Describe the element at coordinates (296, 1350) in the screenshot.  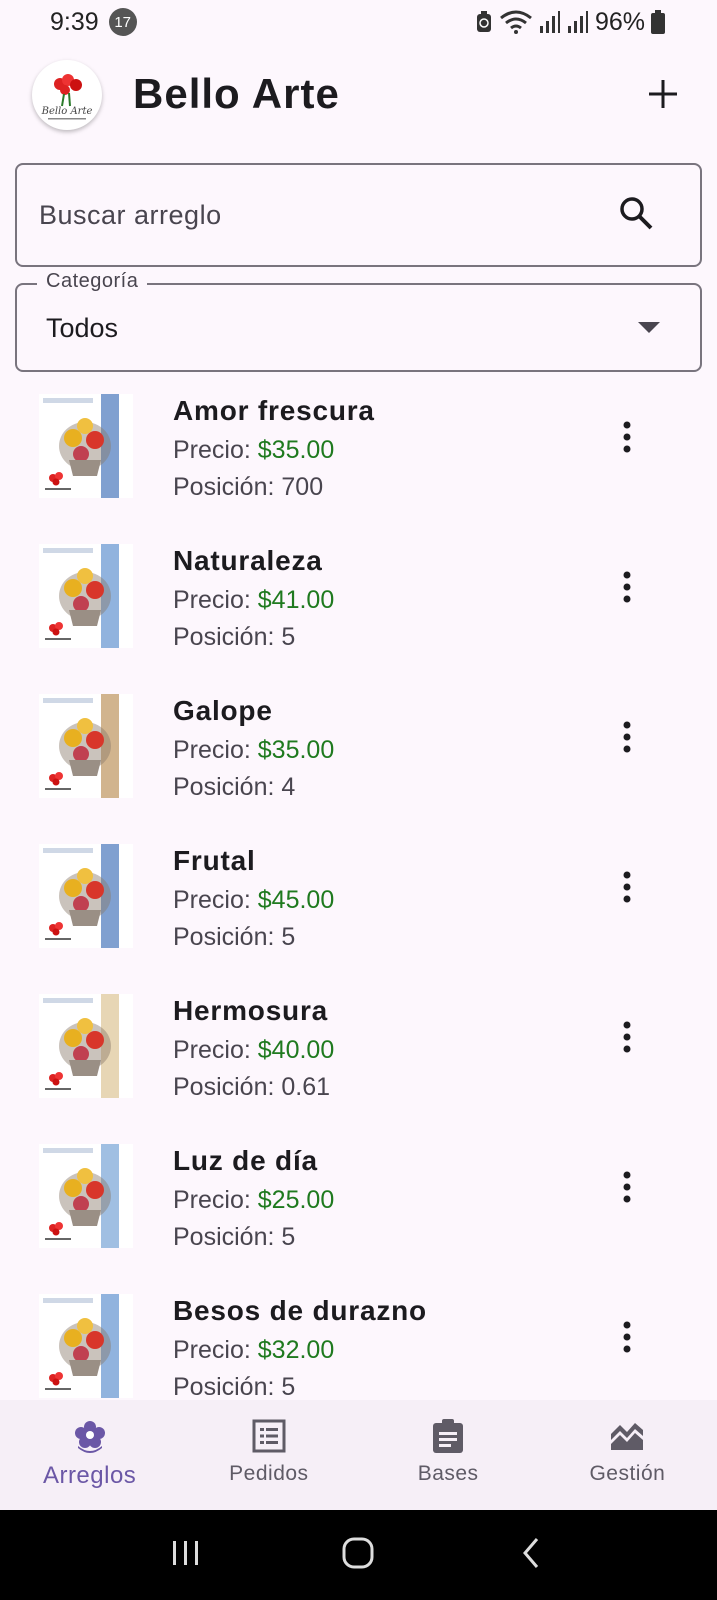
I see `price-amount: $32.00` at that location.